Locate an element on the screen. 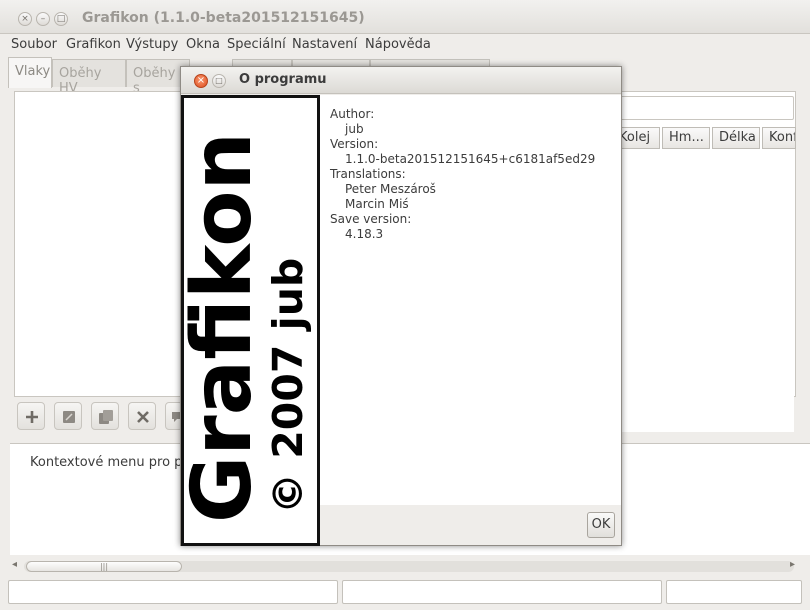 This screenshot has width=810, height=610. train-detail-table is located at coordinates (702, 291).